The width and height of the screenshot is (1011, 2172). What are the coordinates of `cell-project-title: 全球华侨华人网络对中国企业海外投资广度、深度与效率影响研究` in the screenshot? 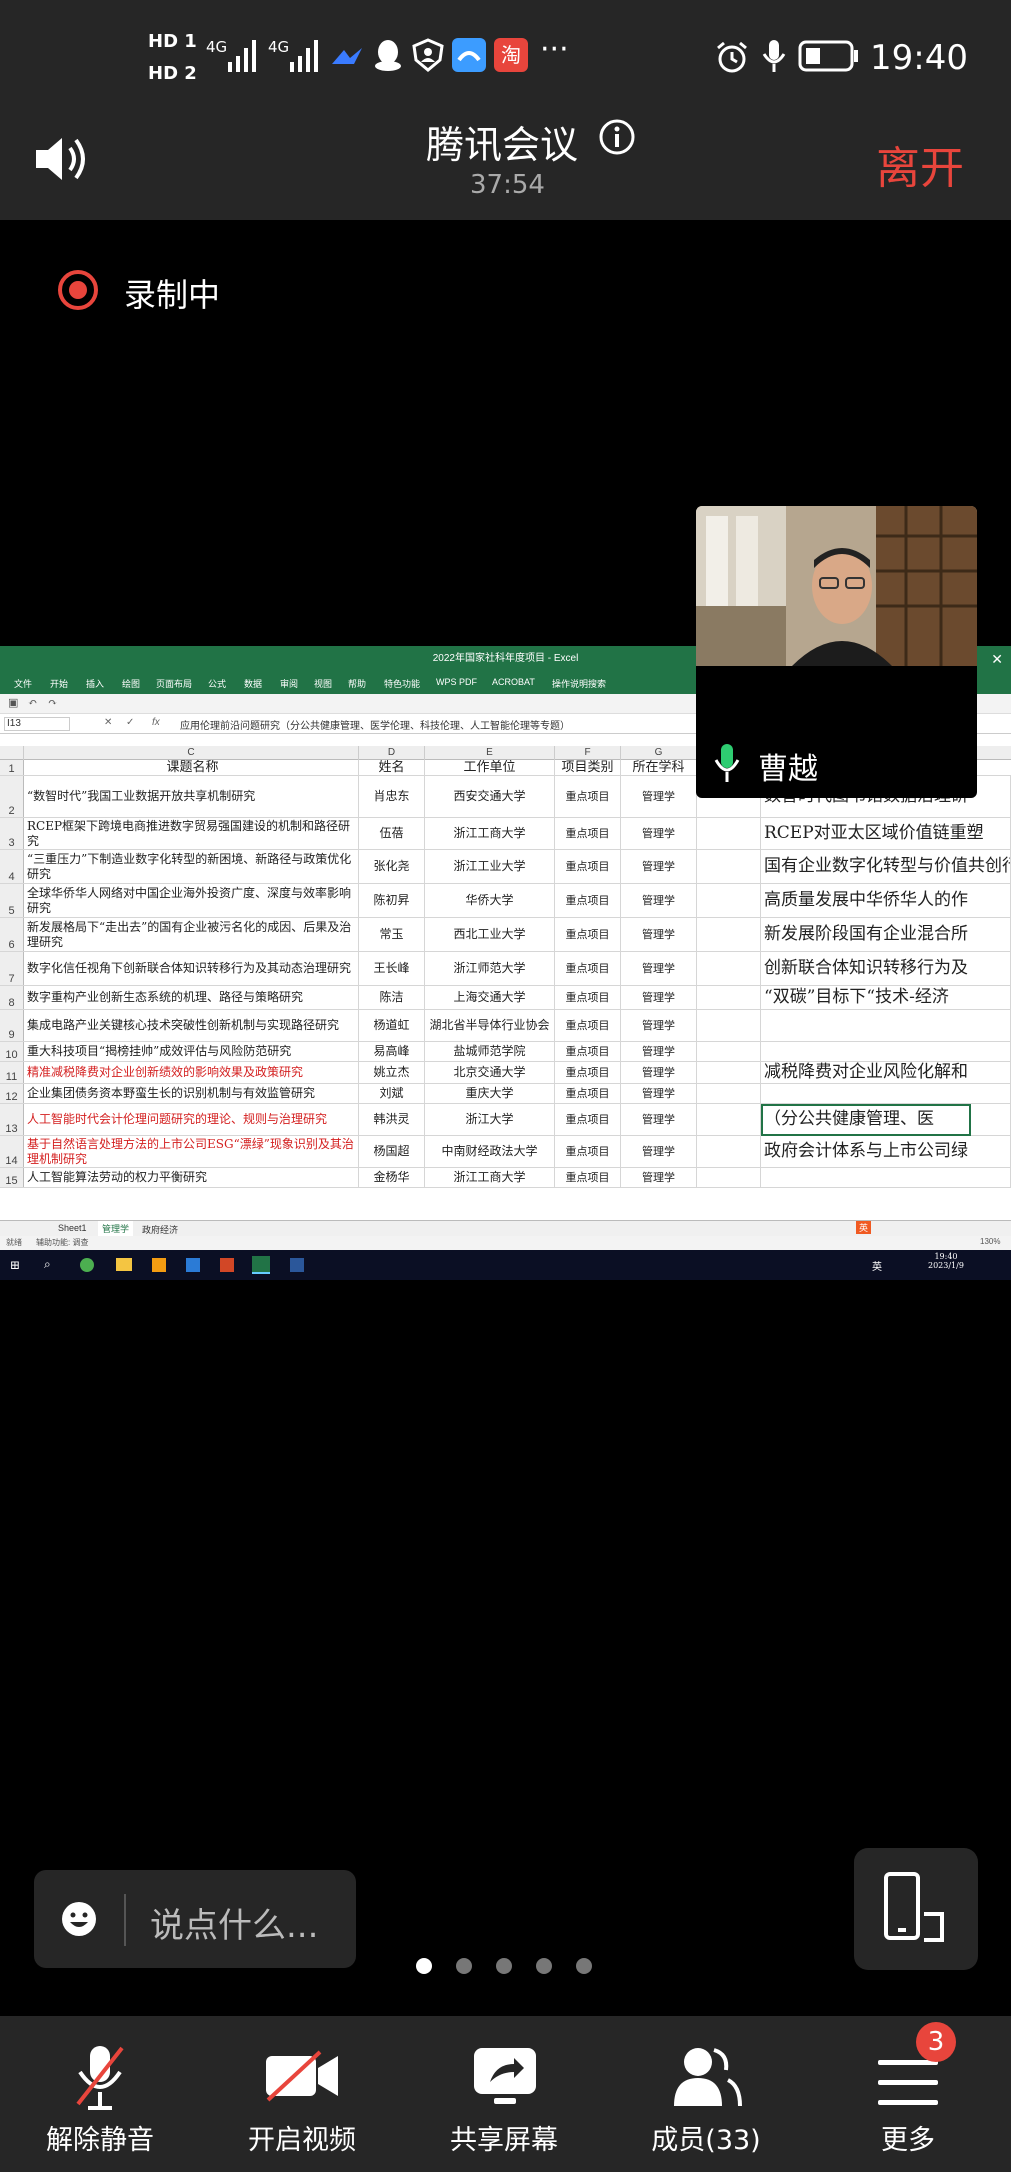 It's located at (191, 900).